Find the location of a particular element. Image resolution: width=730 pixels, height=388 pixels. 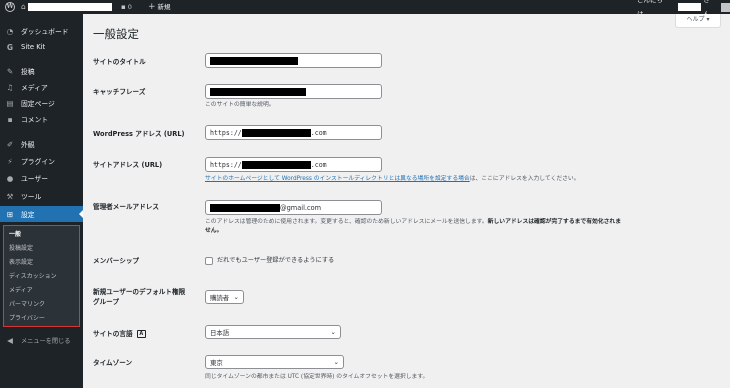

comments-menu: ▪ 0 is located at coordinates (126, 7).